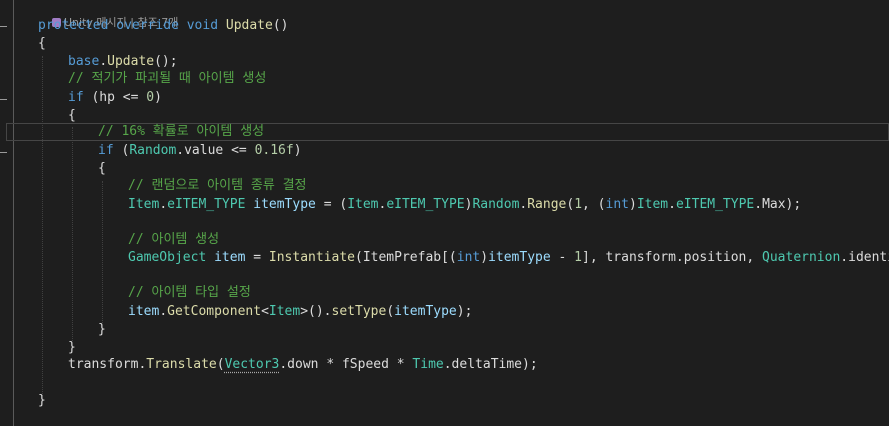 This screenshot has height=426, width=889. I want to click on code-line-comment: // 적기가 파괴될 때 아이템 생성, so click(167, 79).